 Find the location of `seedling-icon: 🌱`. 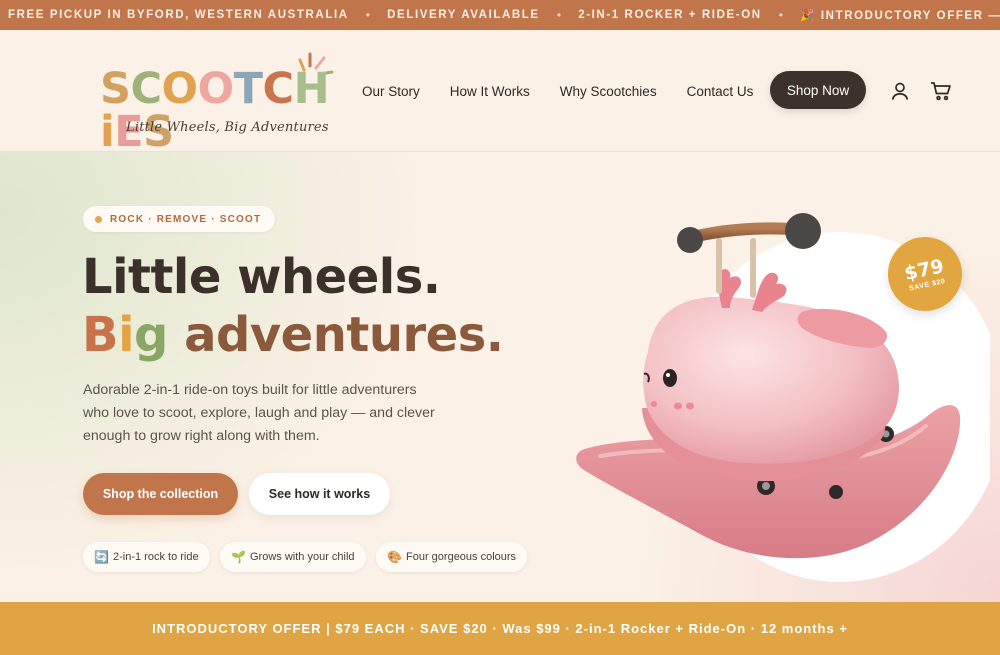

seedling-icon: 🌱 is located at coordinates (238, 557).